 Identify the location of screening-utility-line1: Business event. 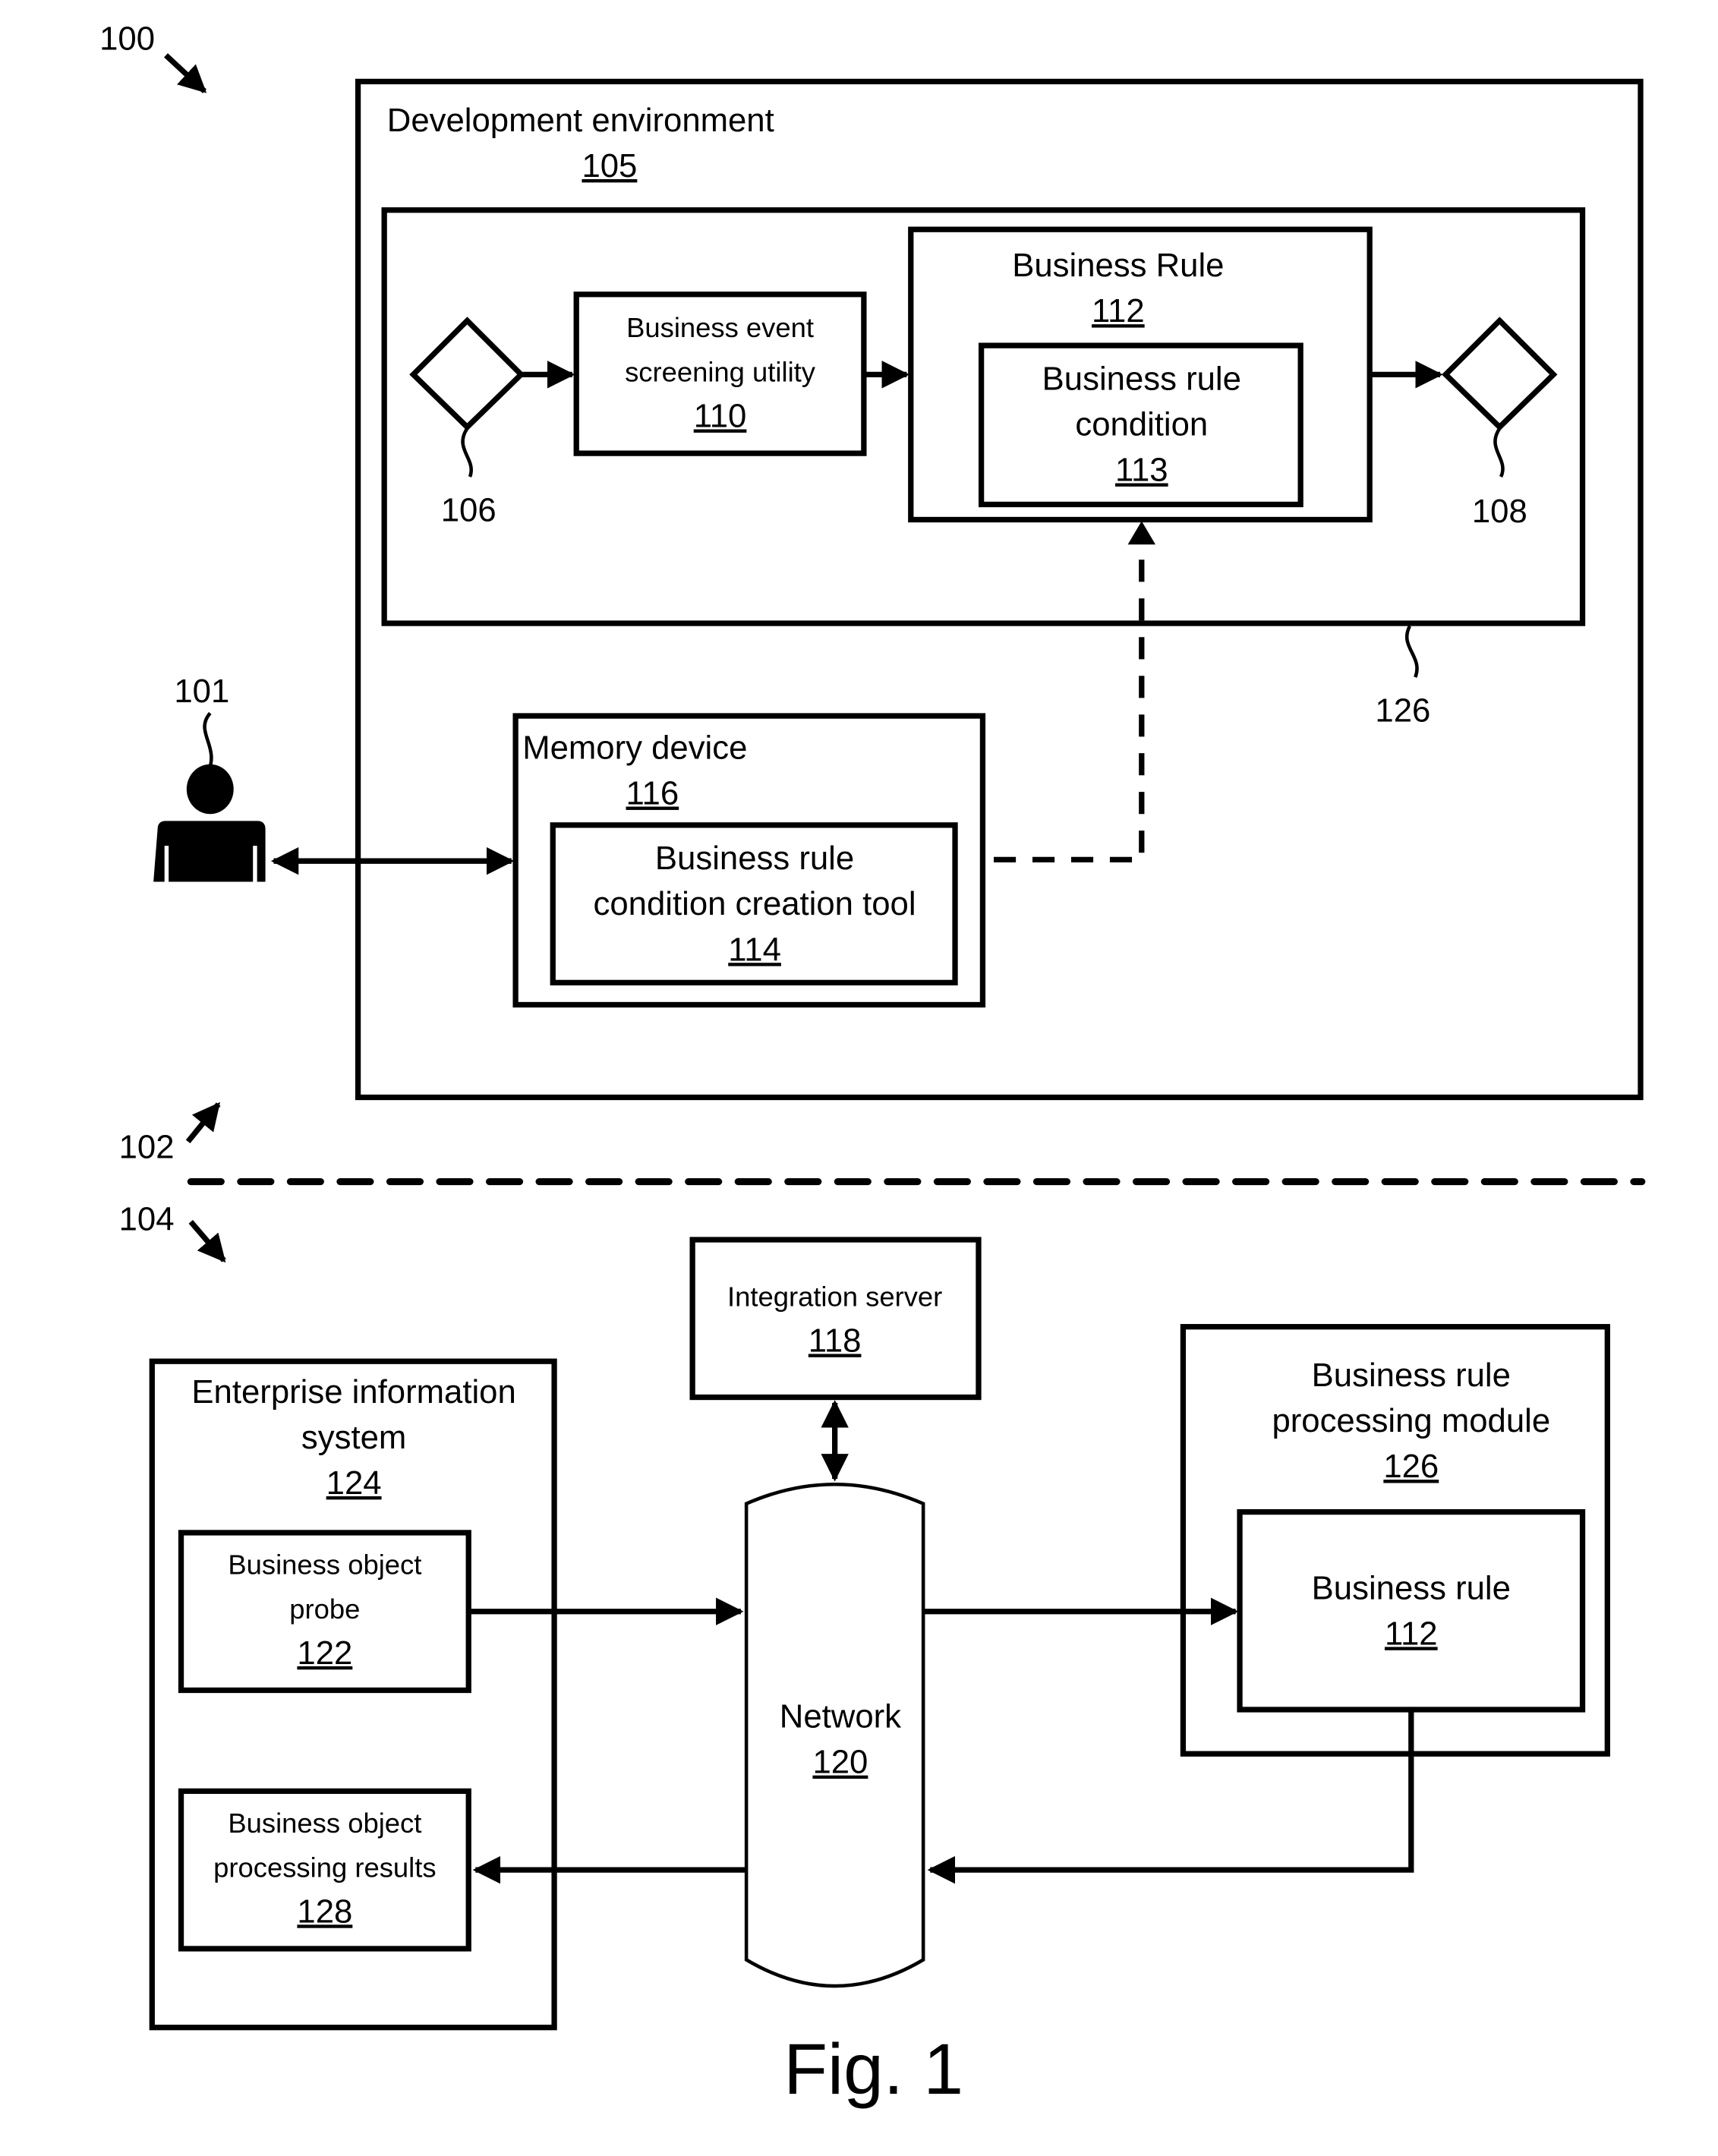
(720, 327).